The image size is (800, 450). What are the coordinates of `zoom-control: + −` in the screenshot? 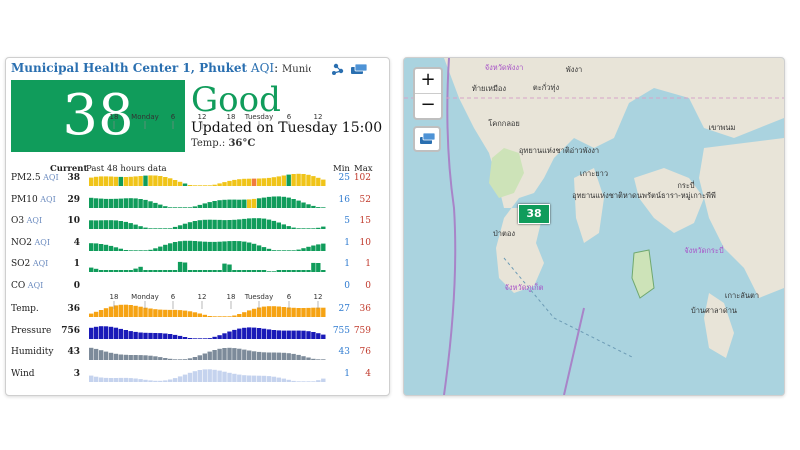 It's located at (428, 93).